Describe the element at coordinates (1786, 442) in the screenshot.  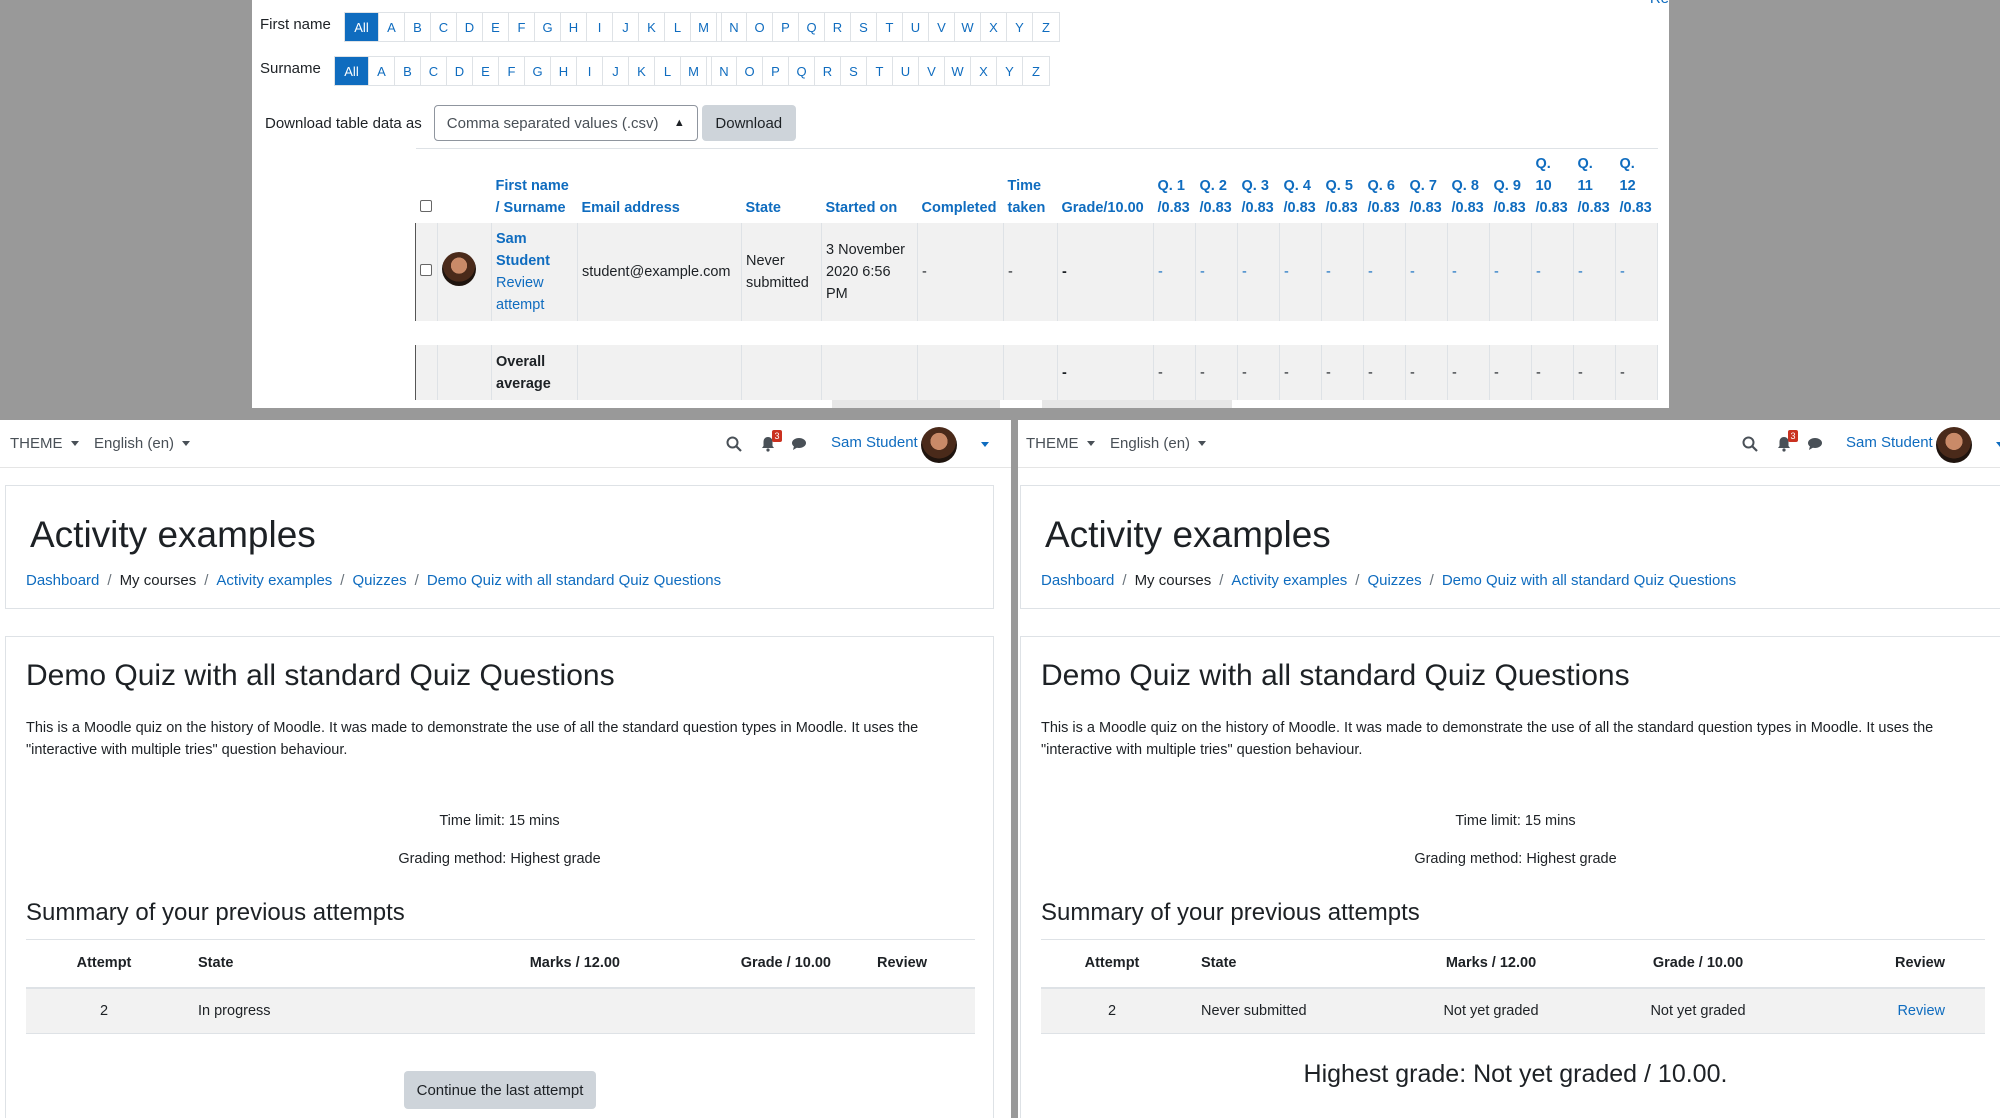
I see `notifications-bell-icon: 3` at that location.